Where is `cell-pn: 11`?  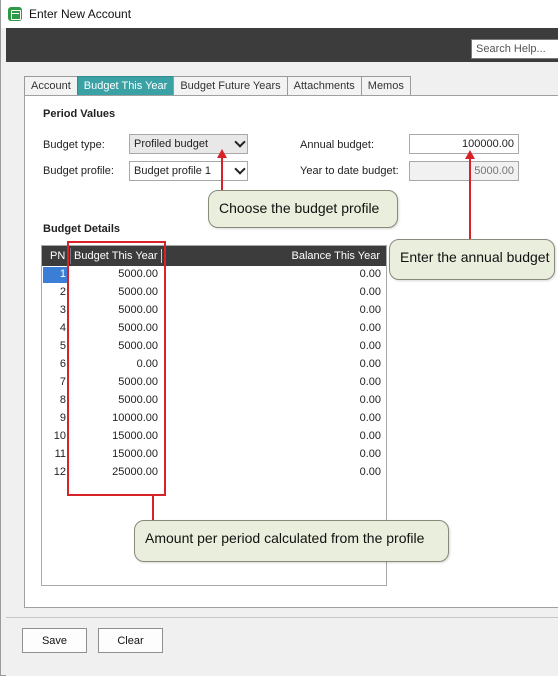 cell-pn: 11 is located at coordinates (55, 454).